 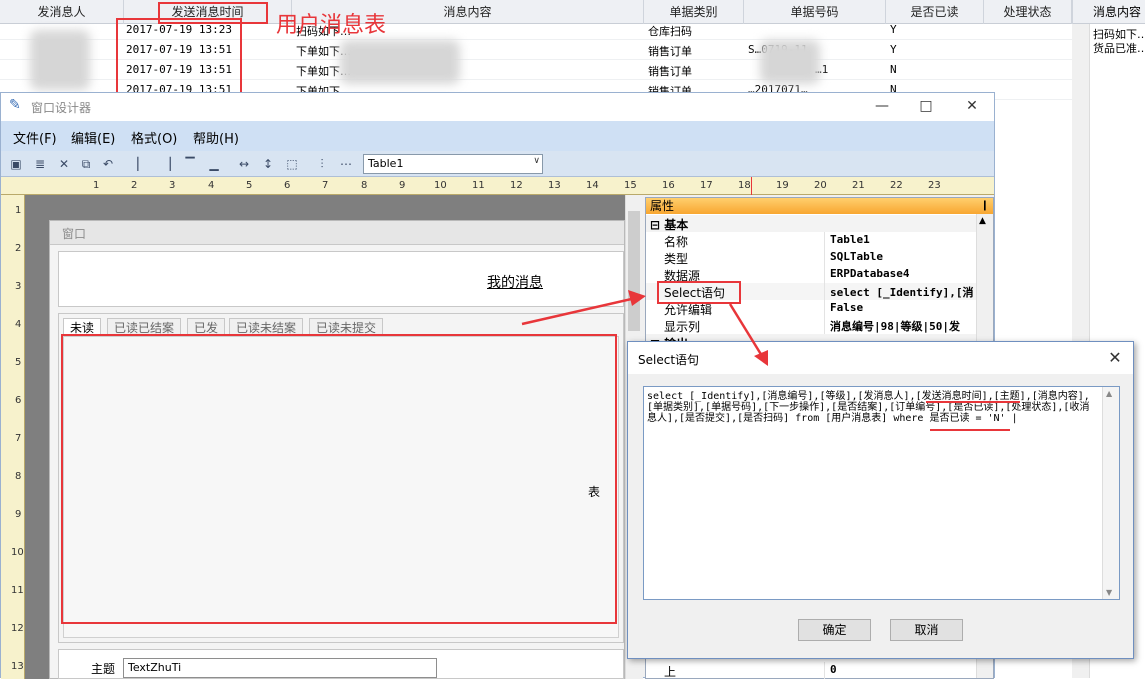 What do you see at coordinates (1109, 592) in the screenshot?
I see `scroll-down-icon: ▼` at bounding box center [1109, 592].